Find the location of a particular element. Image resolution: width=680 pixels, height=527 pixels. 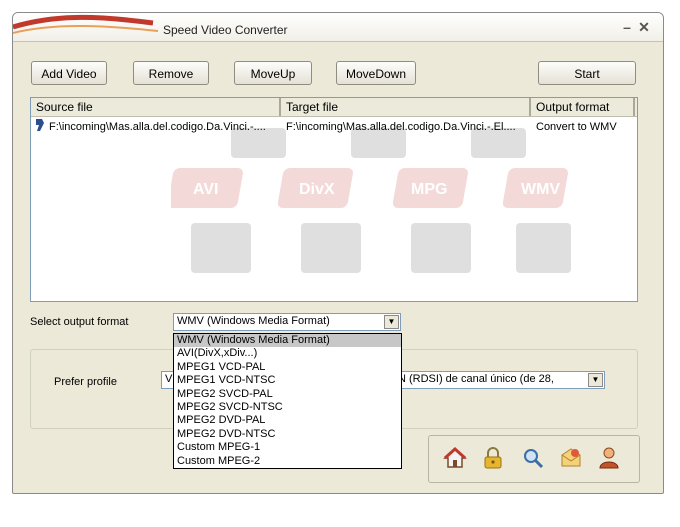

dropdown-option: MPEG1 VCD-PAL is located at coordinates (287, 367).